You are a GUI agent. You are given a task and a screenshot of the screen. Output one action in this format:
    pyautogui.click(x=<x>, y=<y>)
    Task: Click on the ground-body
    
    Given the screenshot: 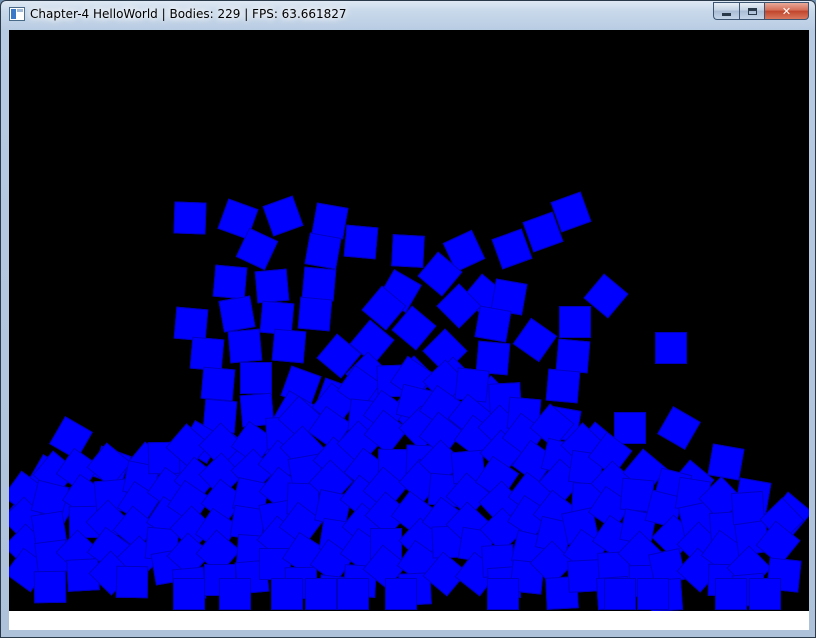 What is the action you would take?
    pyautogui.click(x=409, y=620)
    